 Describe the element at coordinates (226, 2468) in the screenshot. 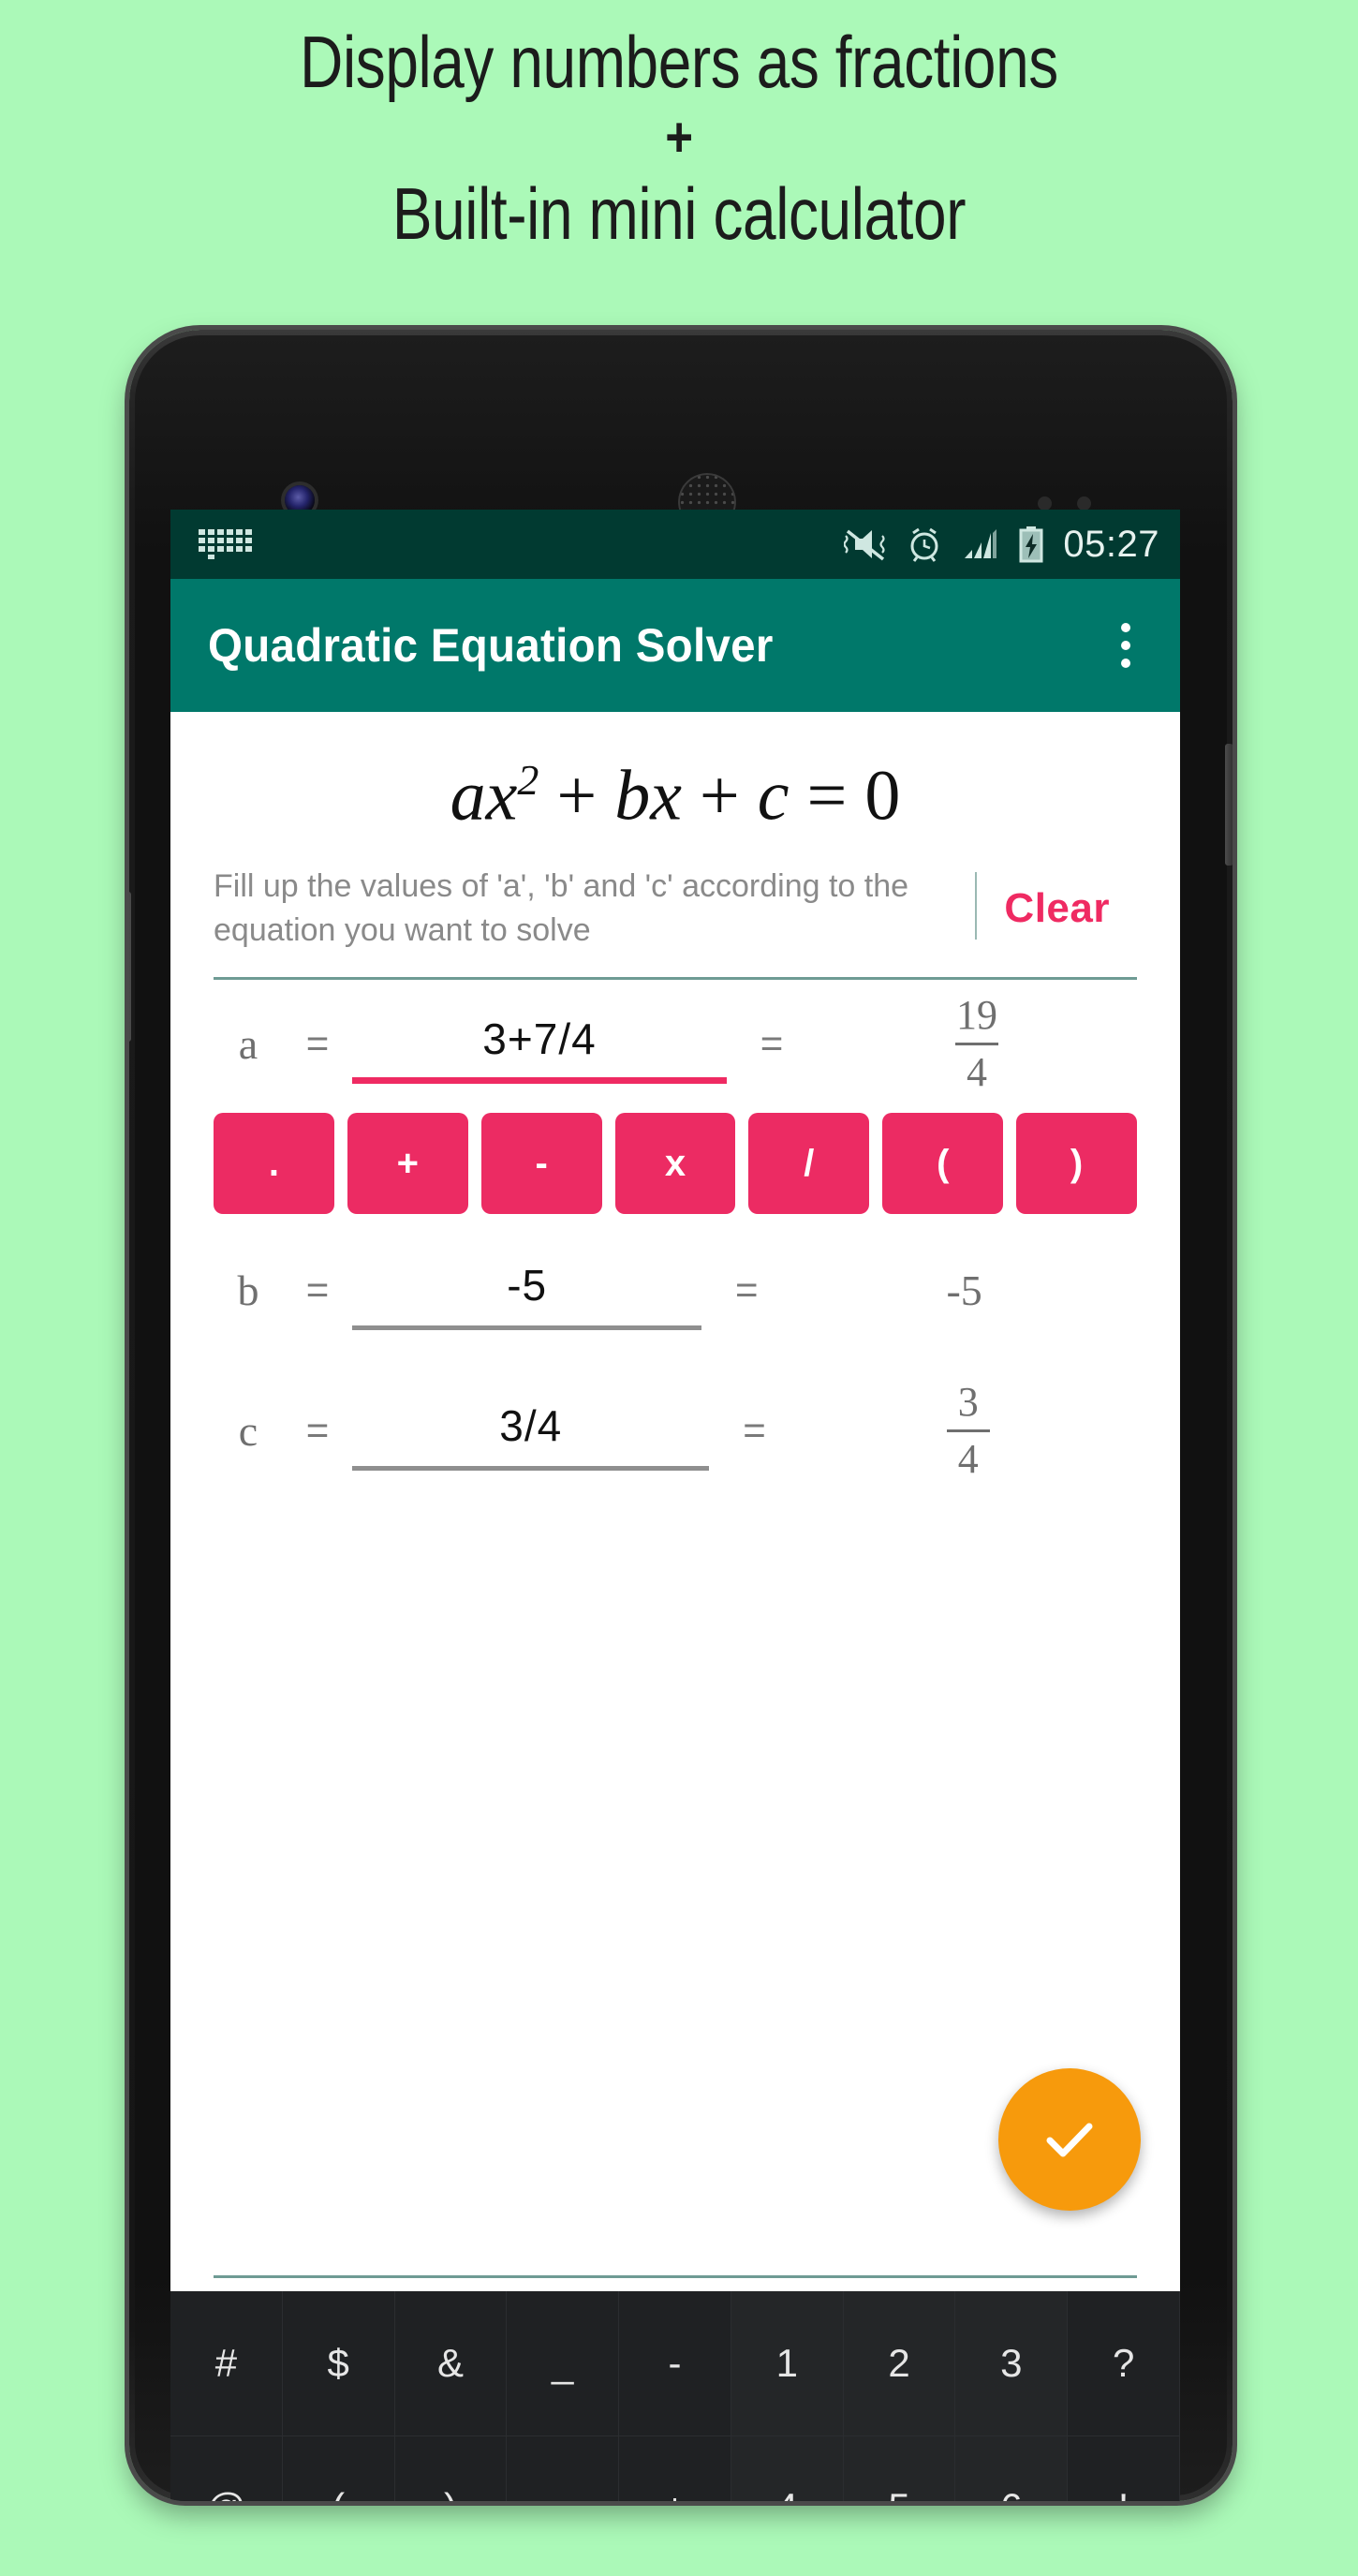

I see `key-at: @` at that location.